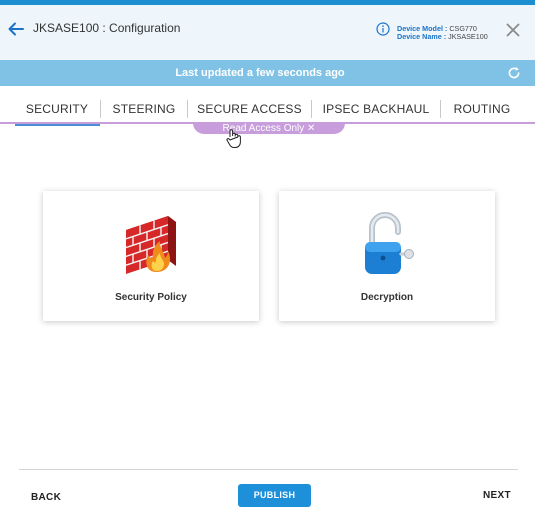 The height and width of the screenshot is (518, 535). Describe the element at coordinates (150, 245) in the screenshot. I see `firewall-icon` at that location.